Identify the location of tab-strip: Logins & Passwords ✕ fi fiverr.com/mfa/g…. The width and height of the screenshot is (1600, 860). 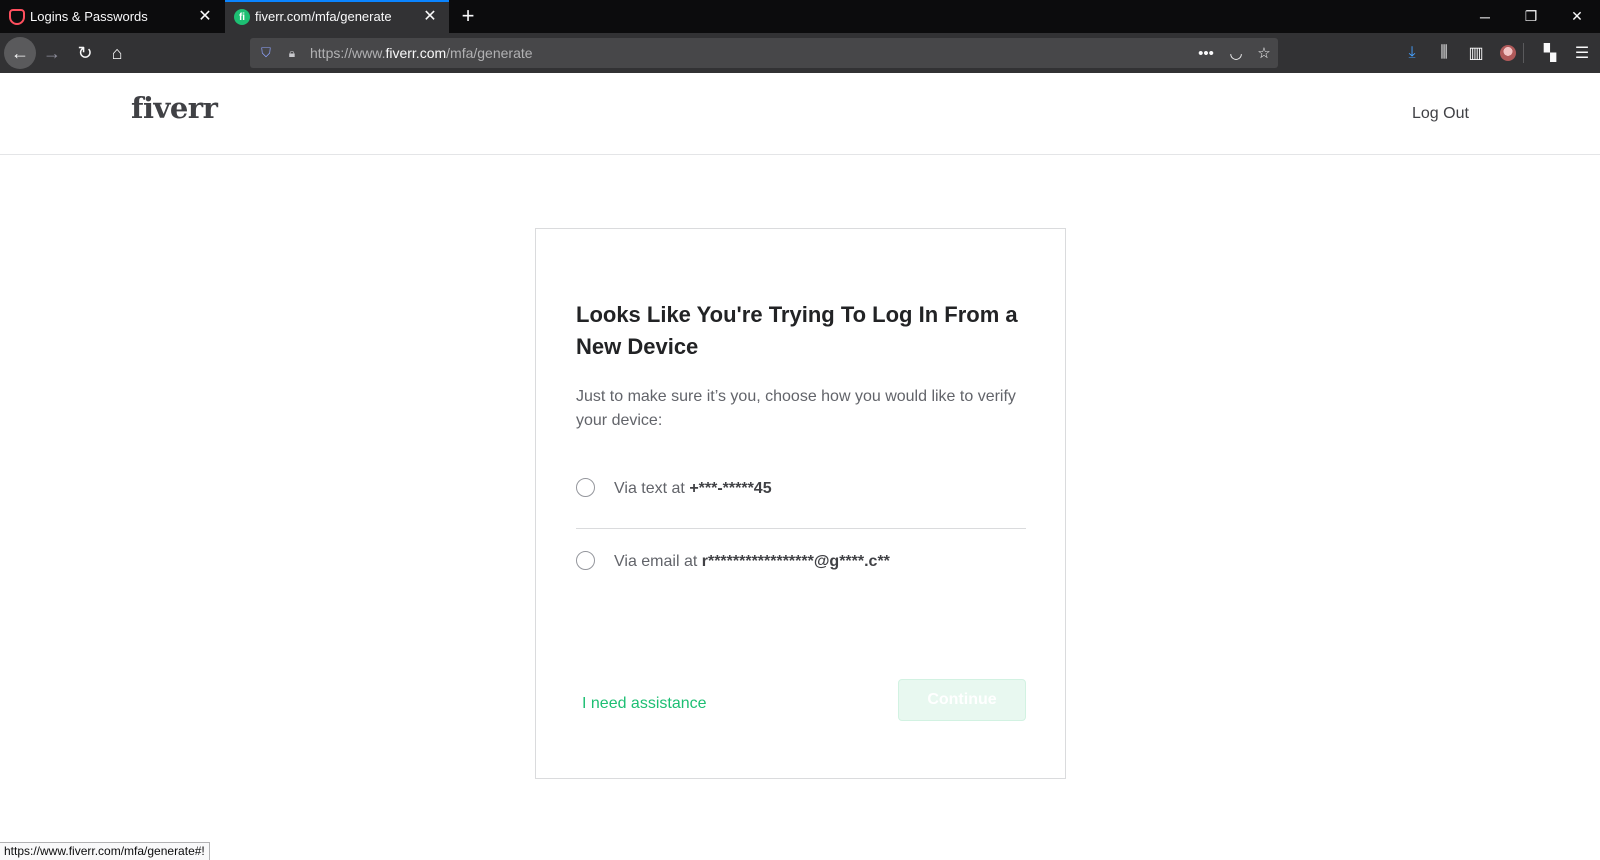
(800, 16).